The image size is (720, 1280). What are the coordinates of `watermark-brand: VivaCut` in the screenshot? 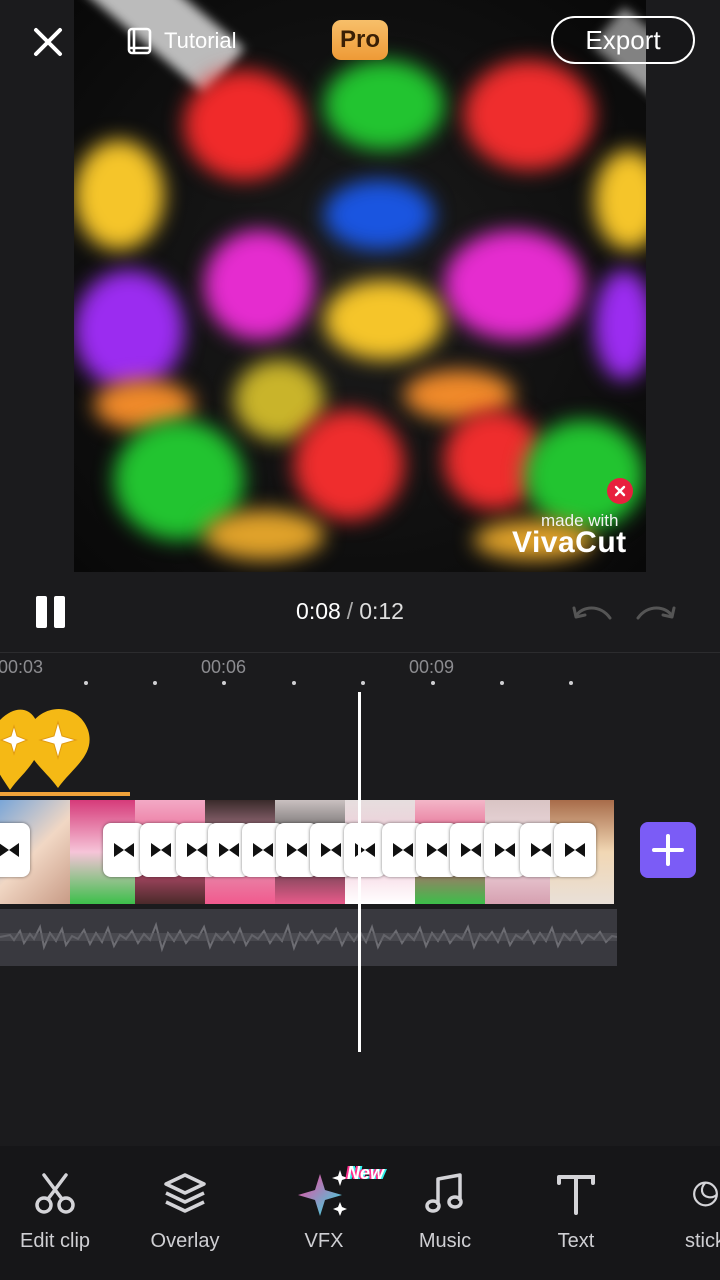 It's located at (569, 542).